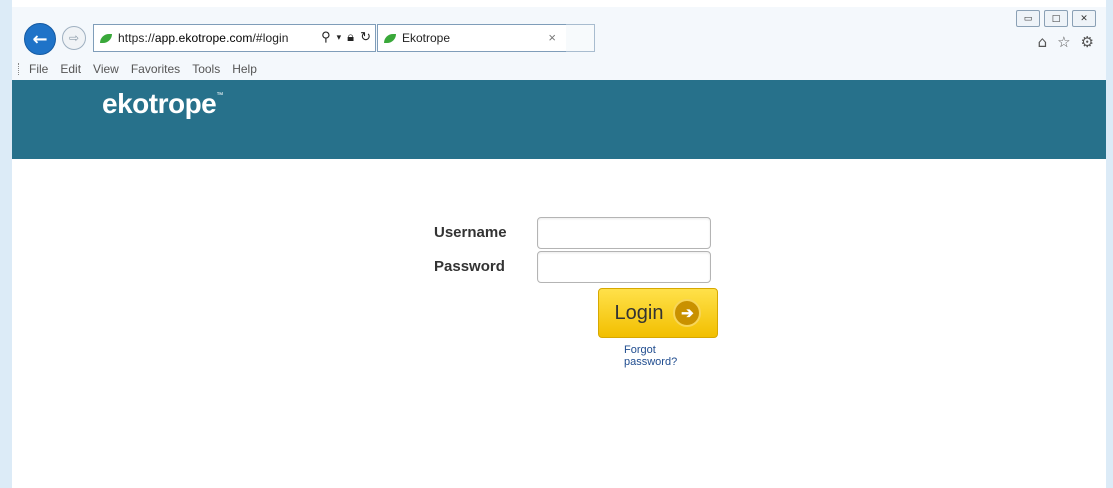 Image resolution: width=1113 pixels, height=488 pixels. What do you see at coordinates (390, 38) in the screenshot?
I see `tab-favicon-icon` at bounding box center [390, 38].